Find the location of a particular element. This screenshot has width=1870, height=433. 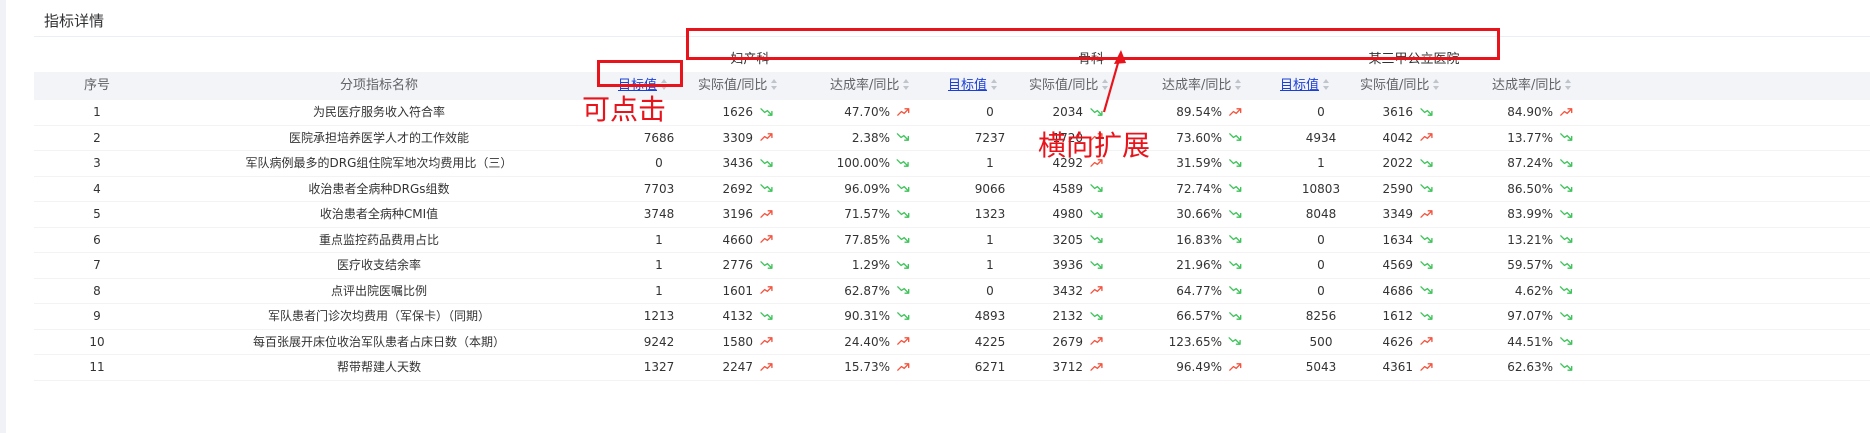

cell-actual: 4626 is located at coordinates (1407, 342).